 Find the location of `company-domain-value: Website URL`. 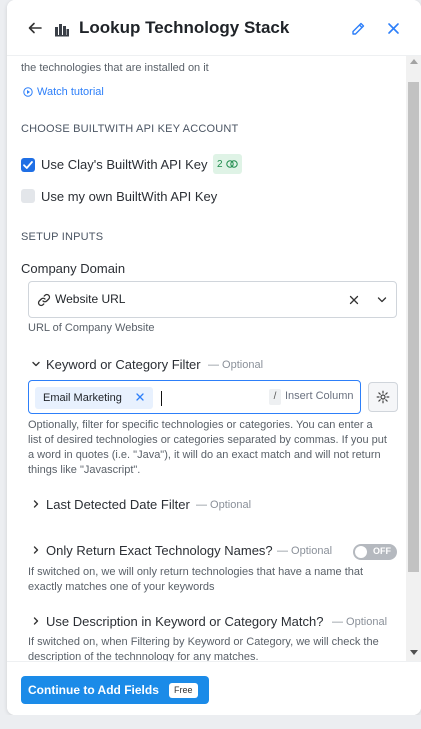

company-domain-value: Website URL is located at coordinates (90, 299).